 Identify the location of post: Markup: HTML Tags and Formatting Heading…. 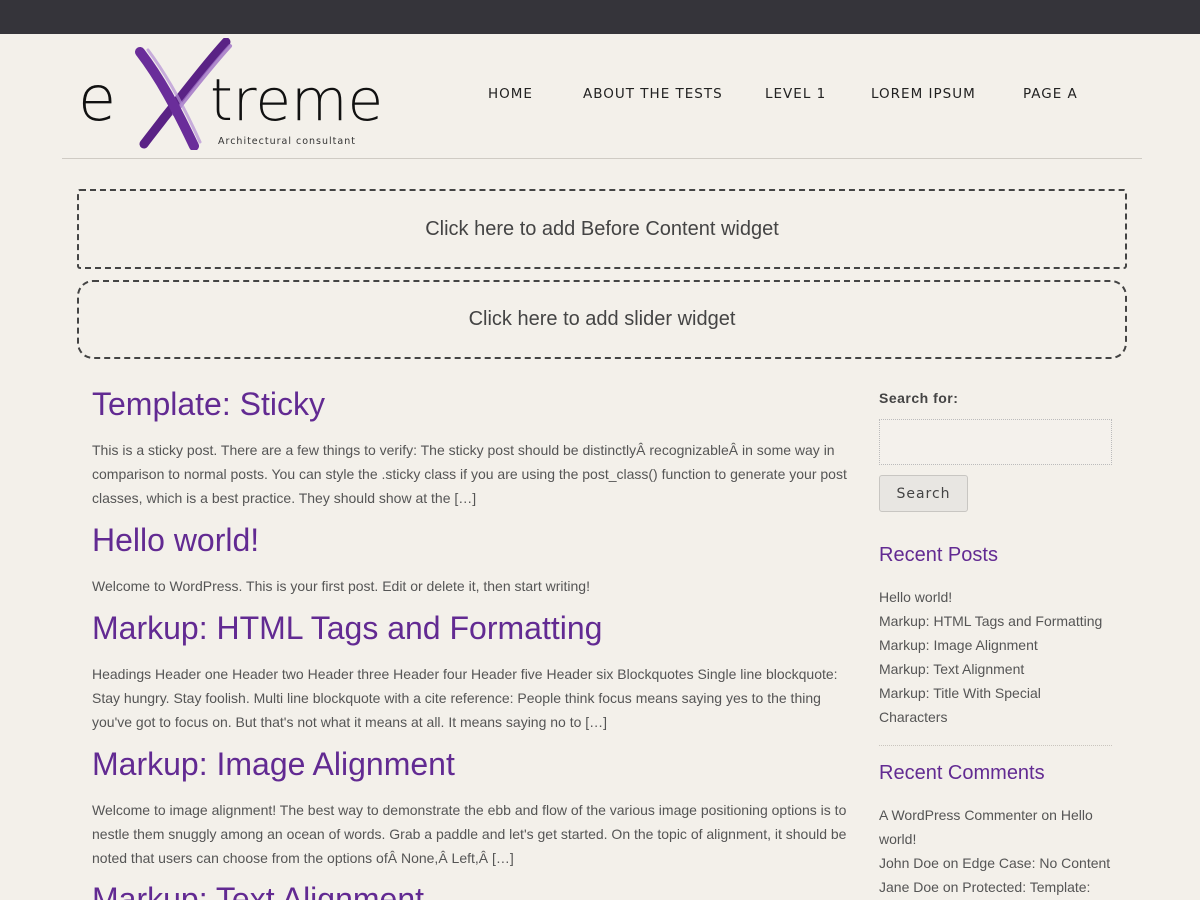
(472, 669).